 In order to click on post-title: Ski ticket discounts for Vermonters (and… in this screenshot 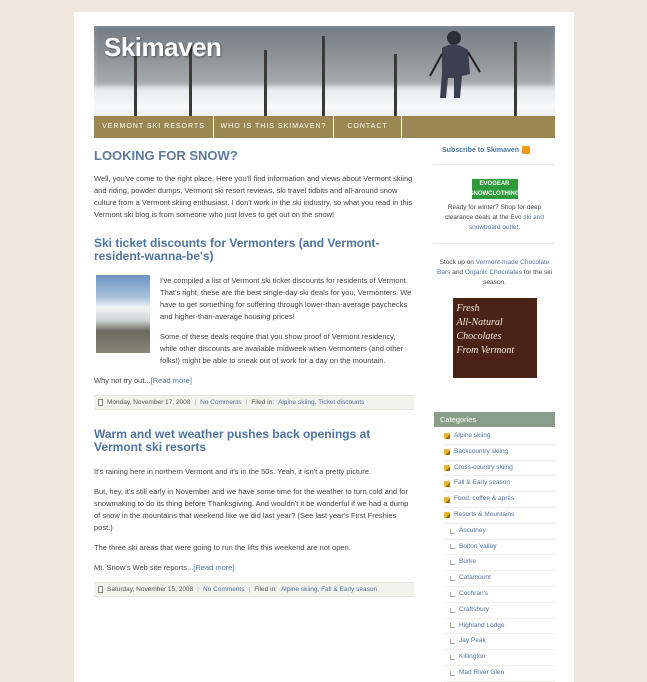, I will do `click(254, 250)`.